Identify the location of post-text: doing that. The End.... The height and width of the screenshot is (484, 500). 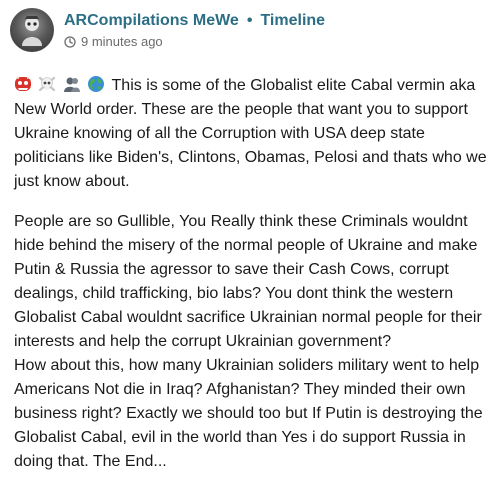
(90, 461).